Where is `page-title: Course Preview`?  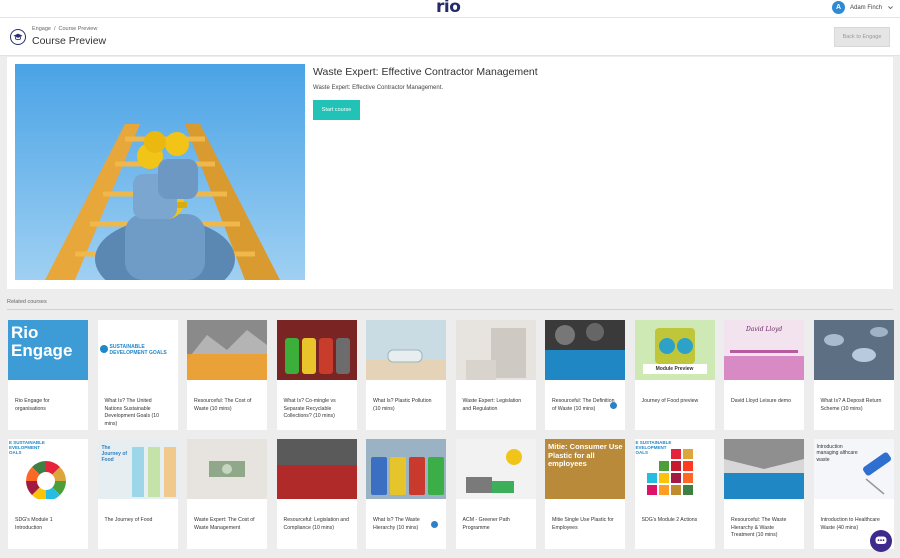 page-title: Course Preview is located at coordinates (69, 41).